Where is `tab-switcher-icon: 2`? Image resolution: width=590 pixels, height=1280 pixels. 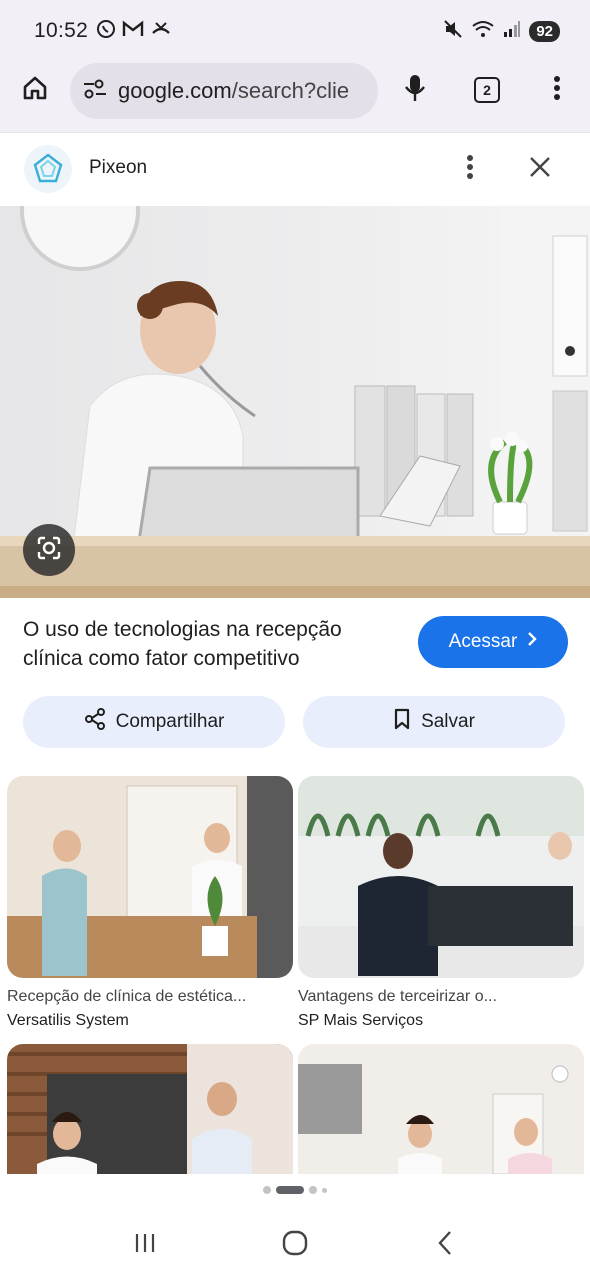 tab-switcher-icon: 2 is located at coordinates (487, 90).